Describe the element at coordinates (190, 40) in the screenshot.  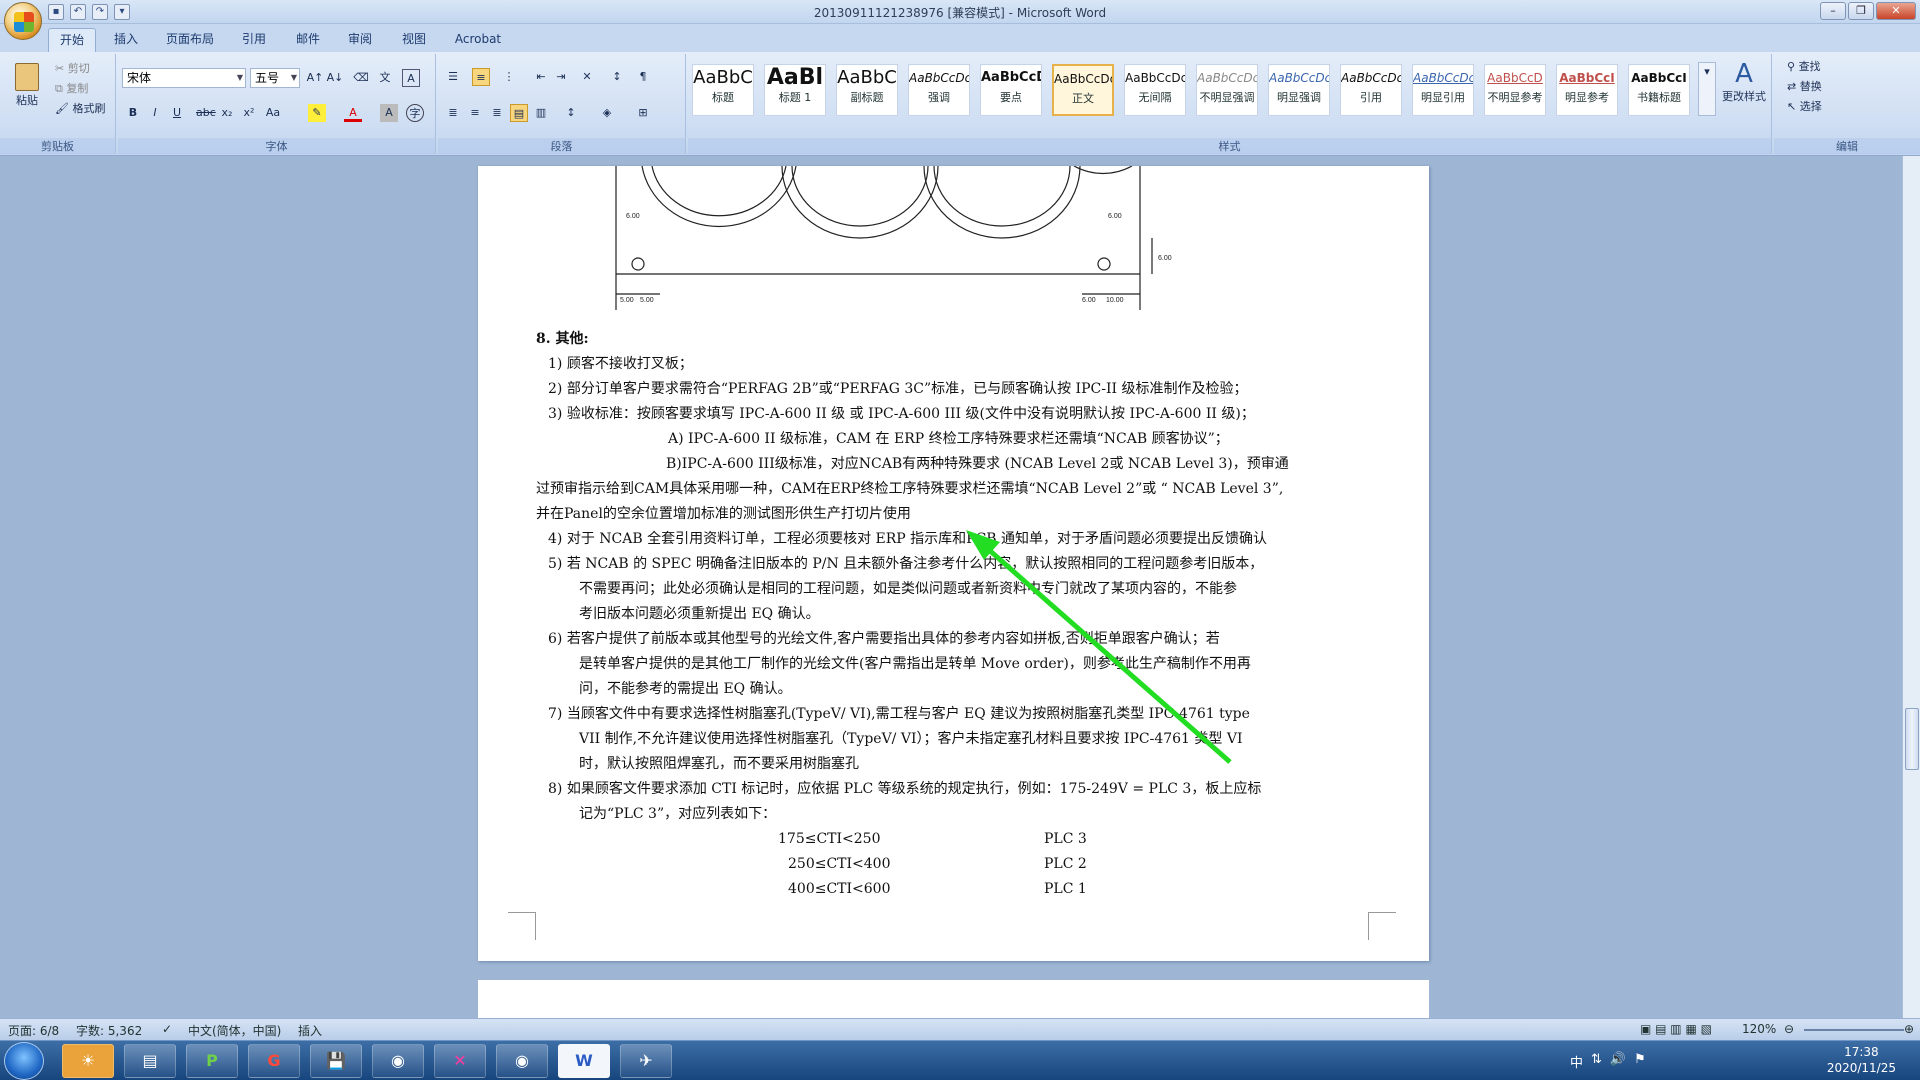
I see `tab-page-layout: 页面布局` at that location.